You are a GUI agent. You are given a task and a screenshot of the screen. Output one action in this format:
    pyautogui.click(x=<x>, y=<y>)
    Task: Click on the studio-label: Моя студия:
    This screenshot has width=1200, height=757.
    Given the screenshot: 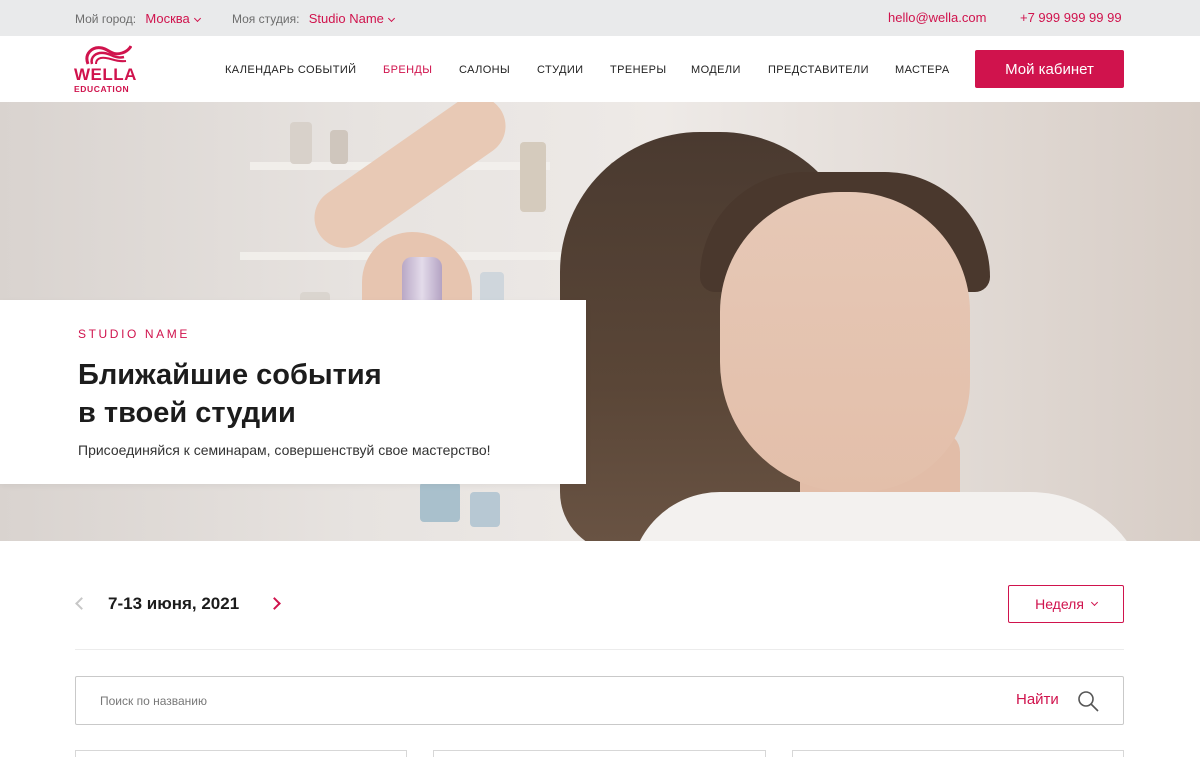 What is the action you would take?
    pyautogui.click(x=266, y=19)
    